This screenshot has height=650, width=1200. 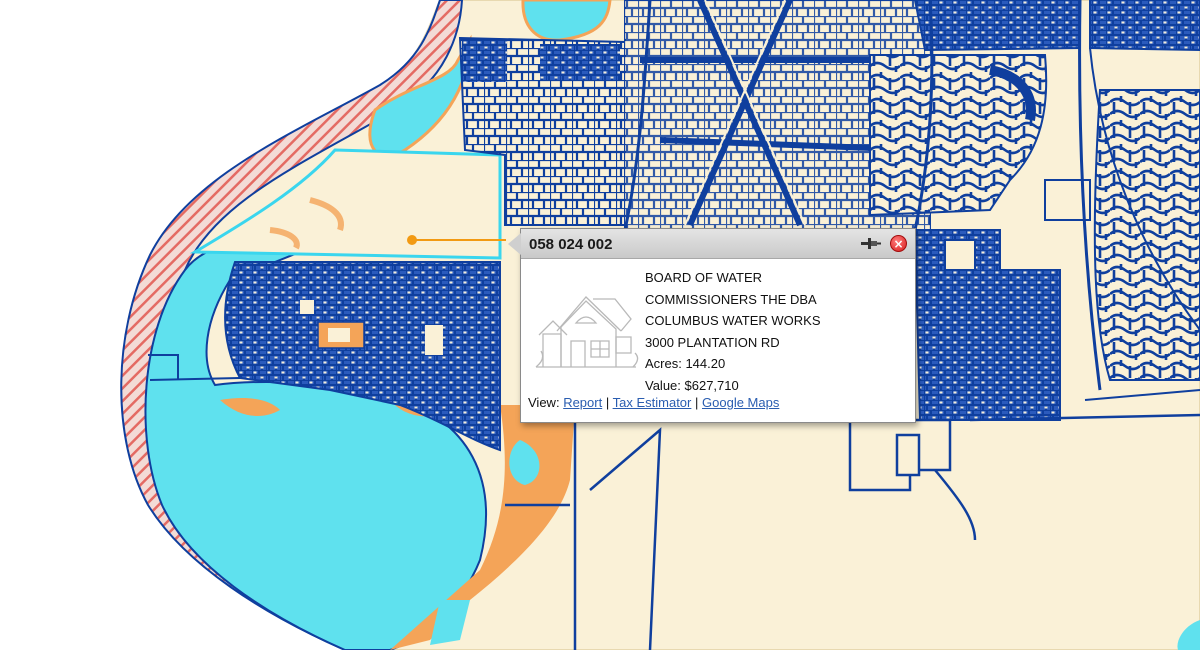 What do you see at coordinates (587, 332) in the screenshot?
I see `house-icon` at bounding box center [587, 332].